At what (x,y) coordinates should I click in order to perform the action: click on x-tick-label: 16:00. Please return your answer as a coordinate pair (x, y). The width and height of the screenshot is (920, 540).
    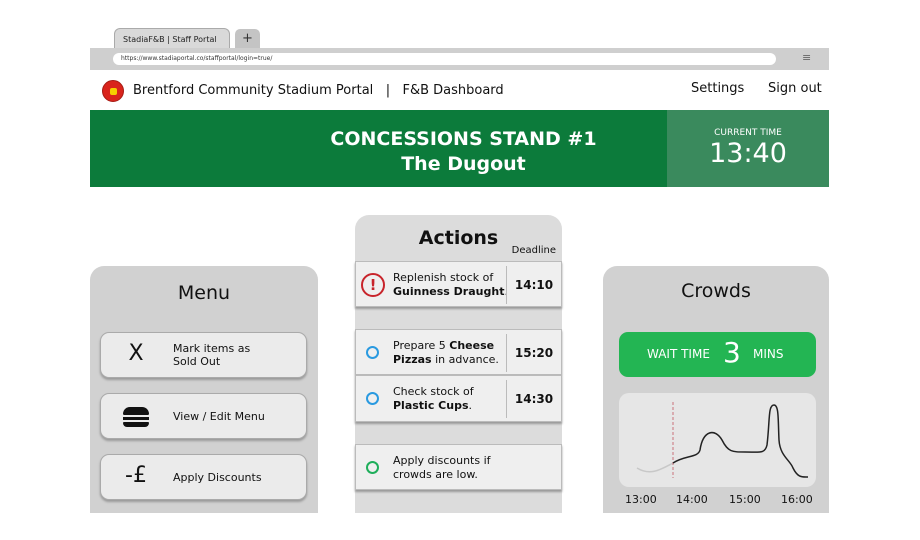
    Looking at the image, I should click on (797, 499).